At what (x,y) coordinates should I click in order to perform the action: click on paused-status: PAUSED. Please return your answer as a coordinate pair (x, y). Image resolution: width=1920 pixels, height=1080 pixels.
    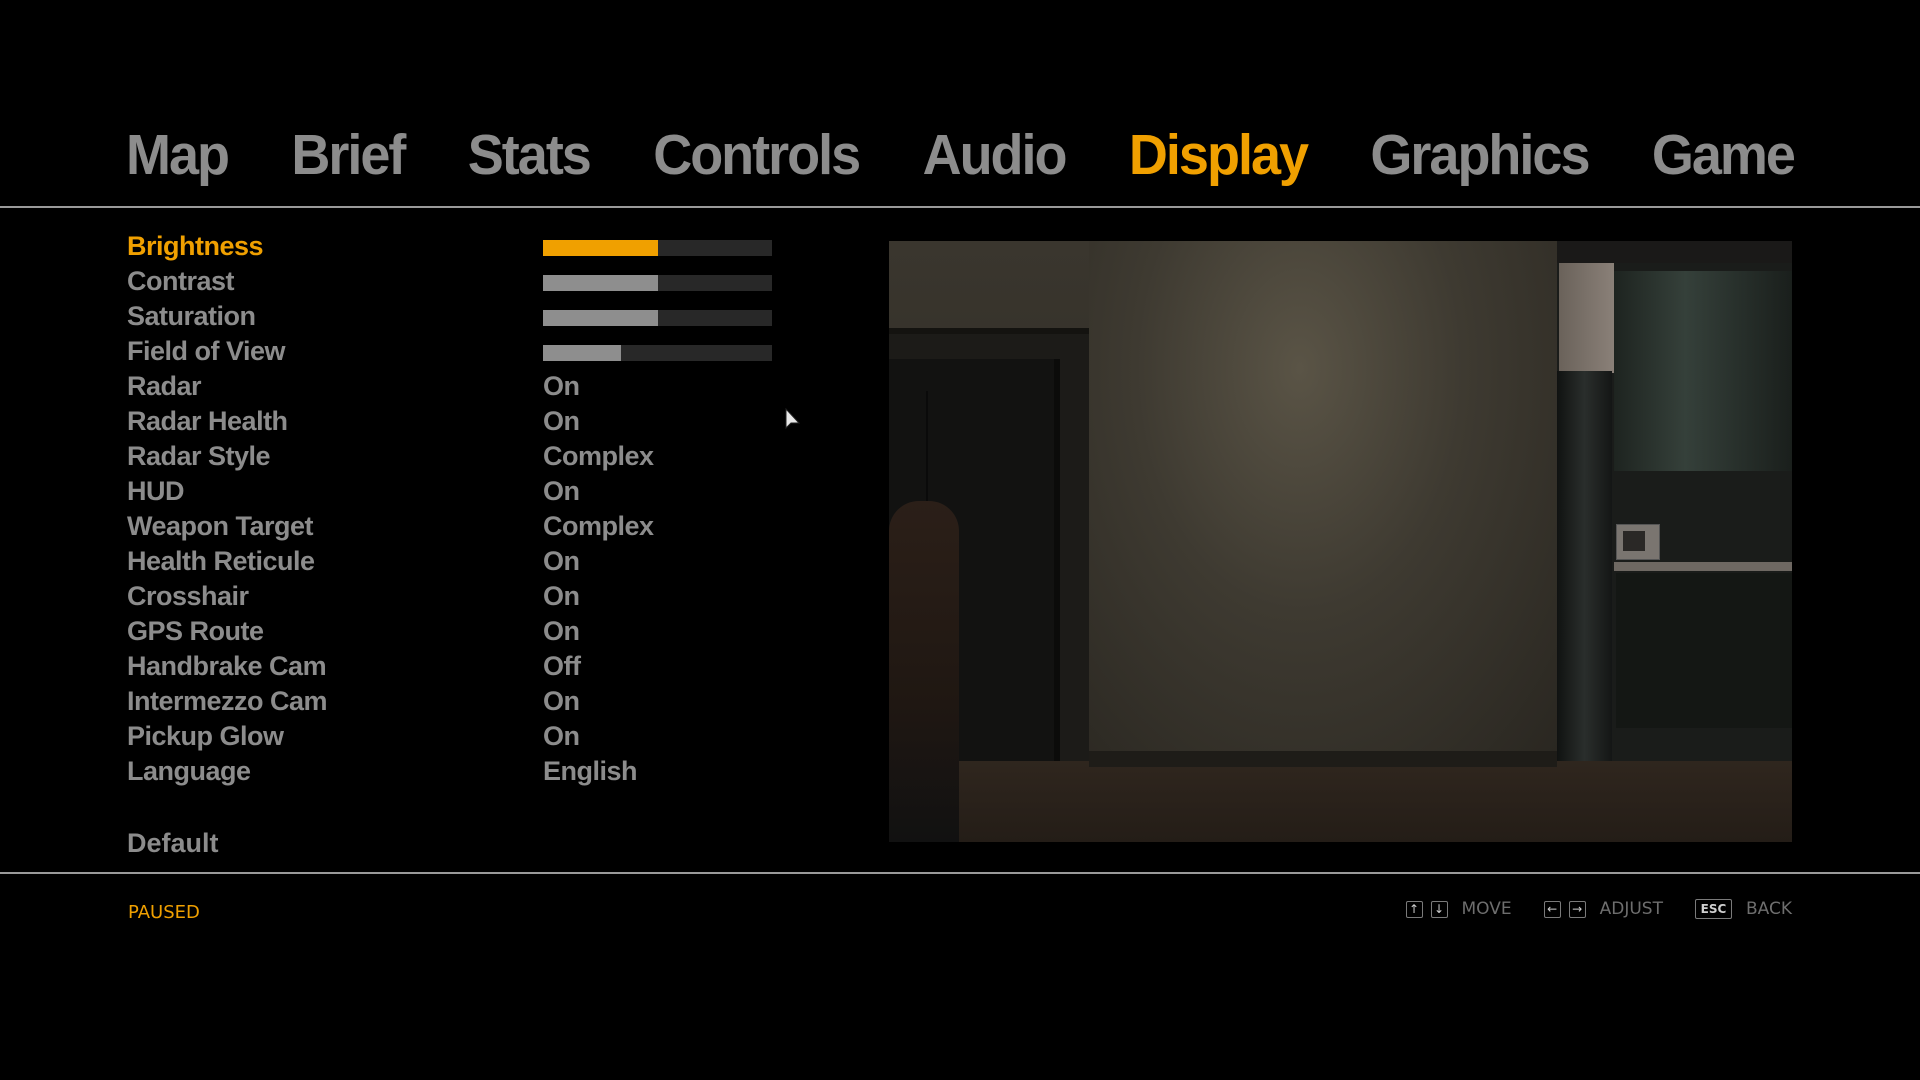
    Looking at the image, I should click on (164, 912).